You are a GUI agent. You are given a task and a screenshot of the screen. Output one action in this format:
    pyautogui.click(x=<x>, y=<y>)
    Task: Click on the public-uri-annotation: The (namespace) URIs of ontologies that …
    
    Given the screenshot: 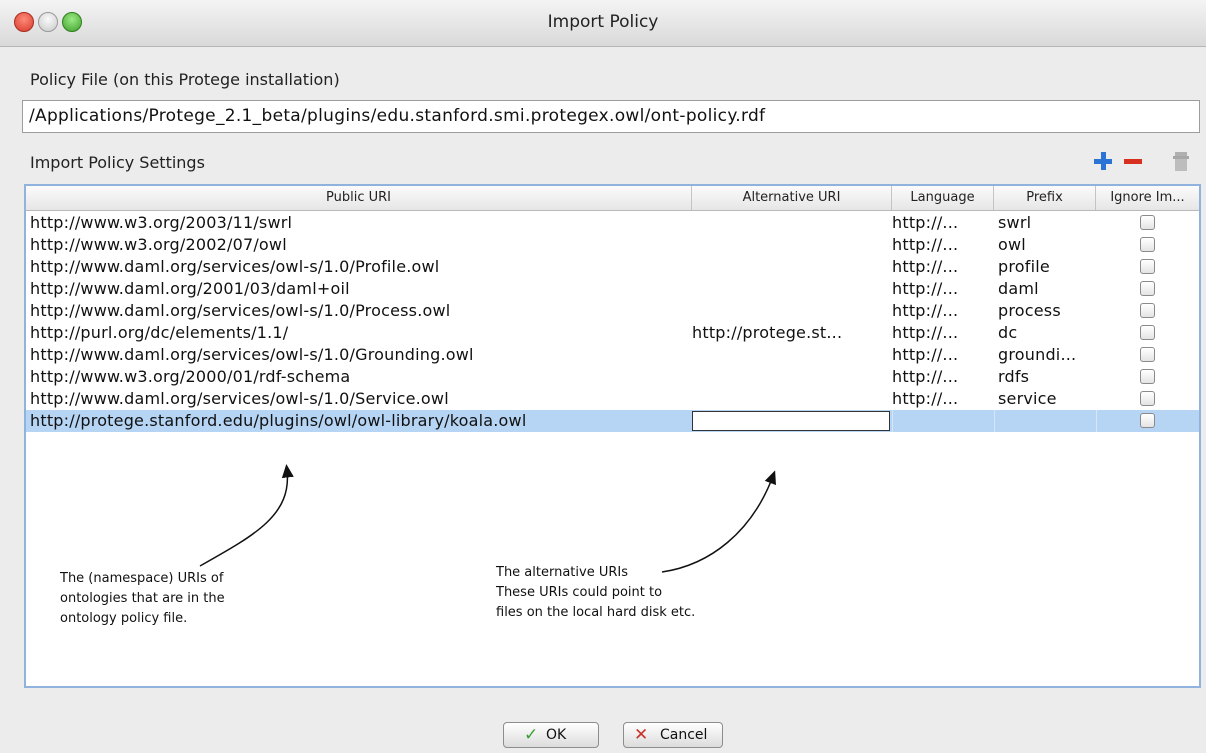 What is the action you would take?
    pyautogui.click(x=142, y=599)
    